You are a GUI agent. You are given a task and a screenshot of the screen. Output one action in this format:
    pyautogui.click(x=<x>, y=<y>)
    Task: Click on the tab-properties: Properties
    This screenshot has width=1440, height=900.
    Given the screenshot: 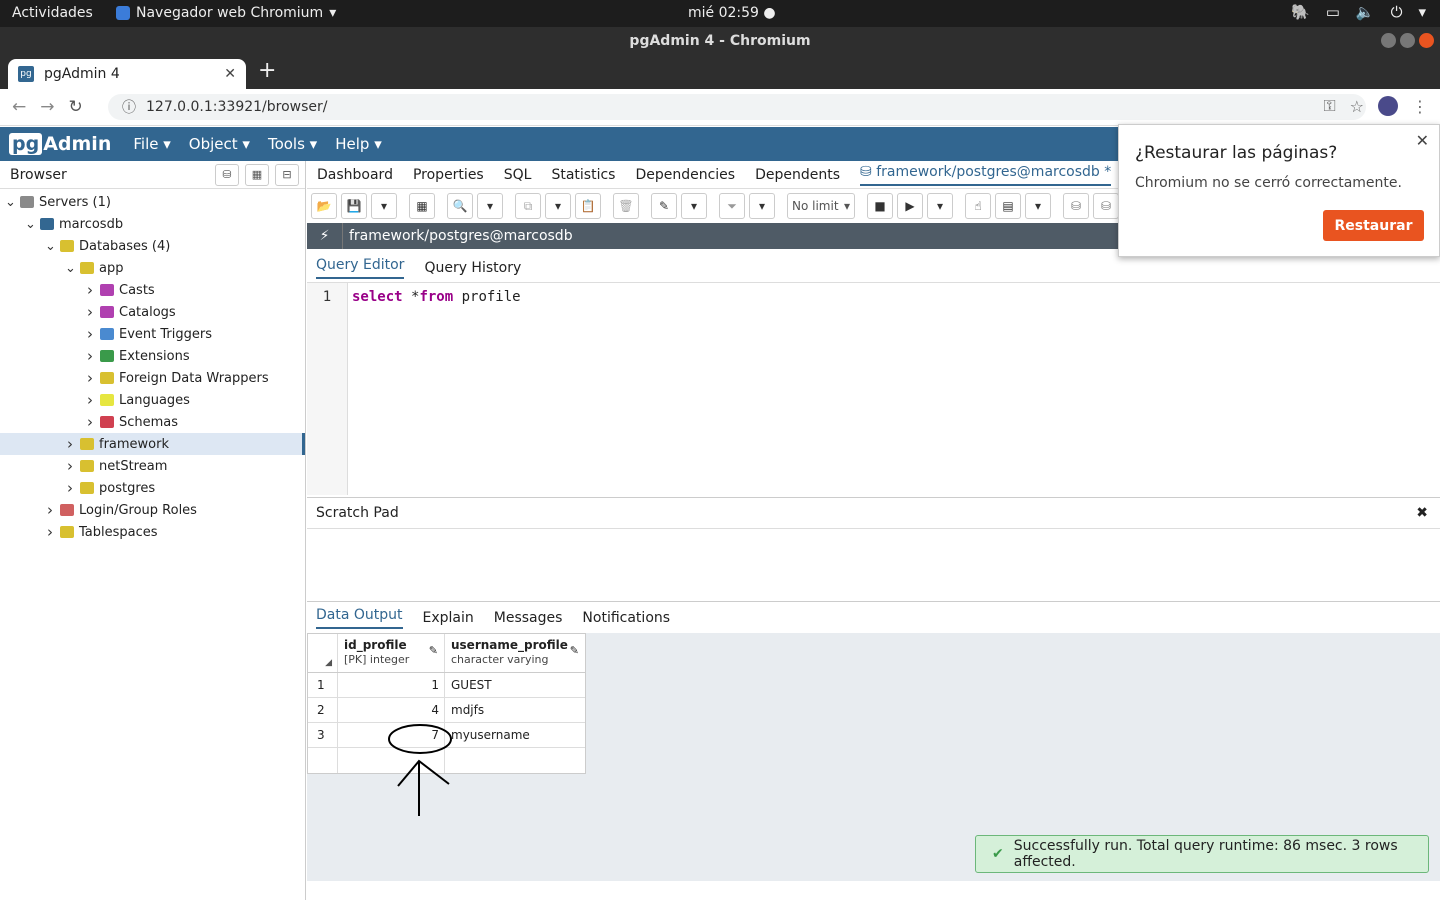 What is the action you would take?
    pyautogui.click(x=448, y=175)
    